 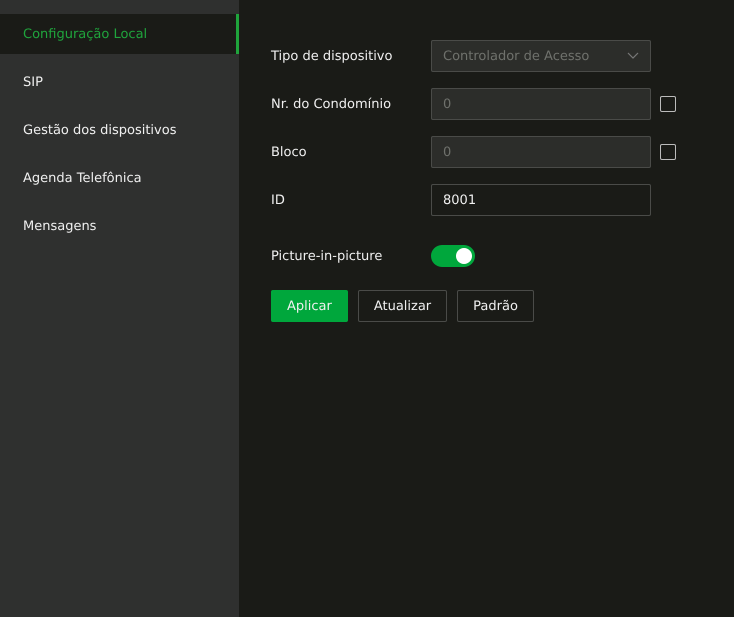 What do you see at coordinates (119, 178) in the screenshot?
I see `sidebar-item: Agenda Telefônica` at bounding box center [119, 178].